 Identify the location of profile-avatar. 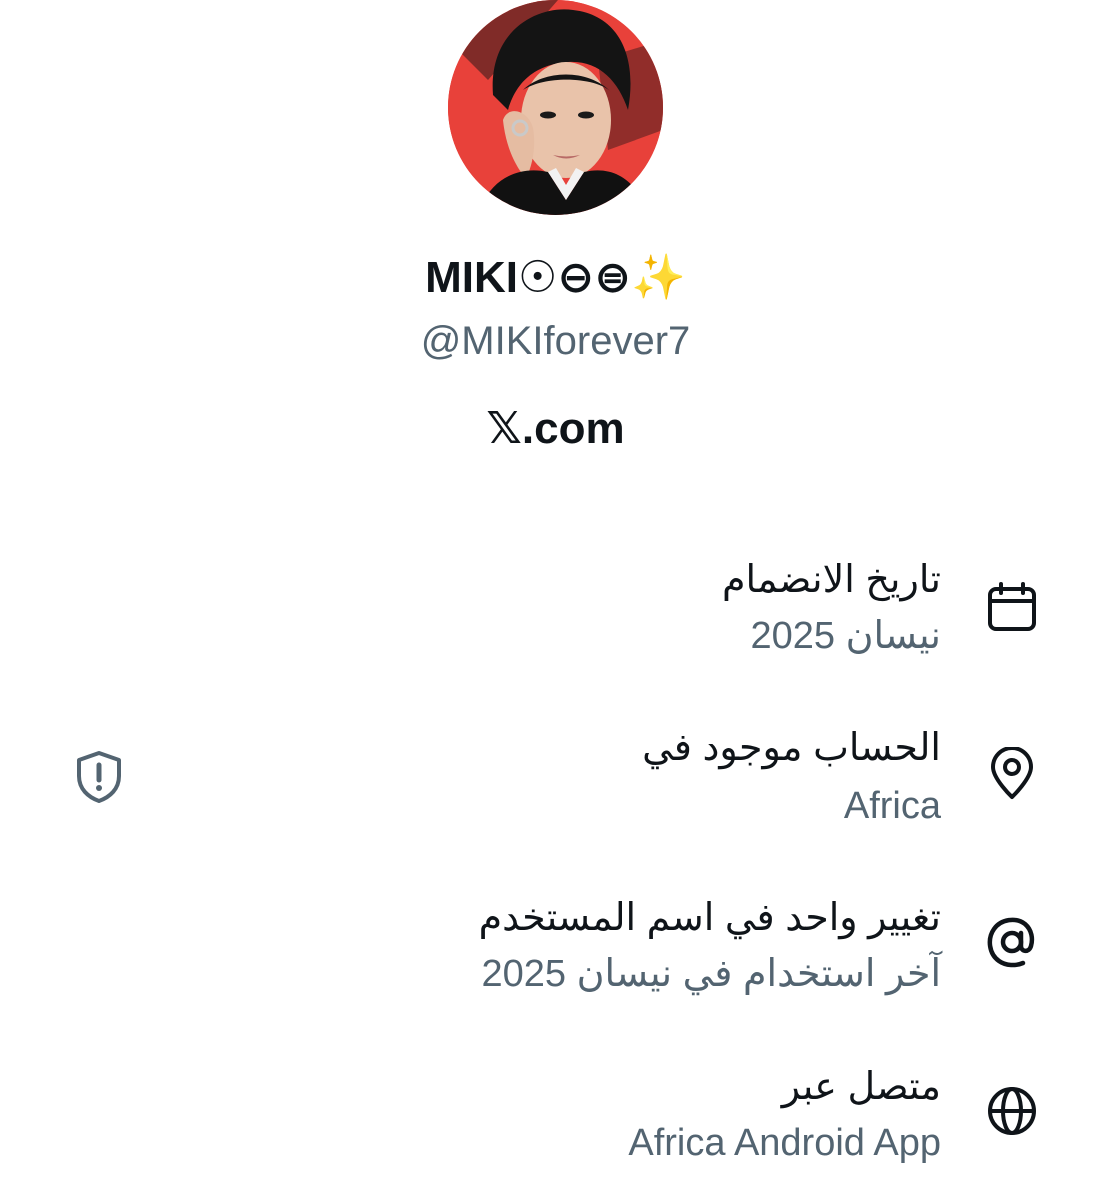
(555, 107).